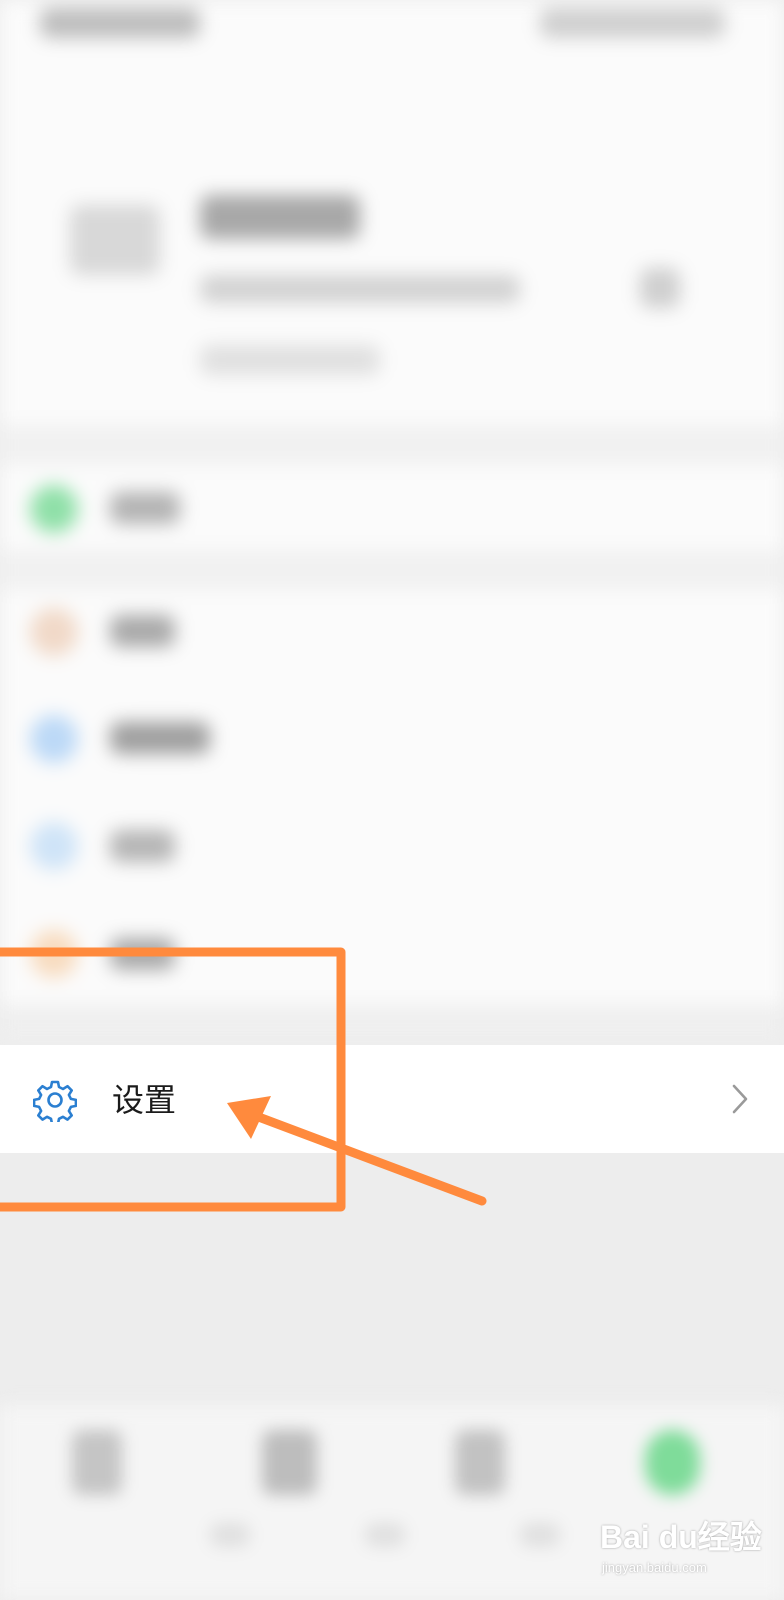 Image resolution: width=784 pixels, height=1600 pixels. I want to click on qr-code-icon, so click(660, 288).